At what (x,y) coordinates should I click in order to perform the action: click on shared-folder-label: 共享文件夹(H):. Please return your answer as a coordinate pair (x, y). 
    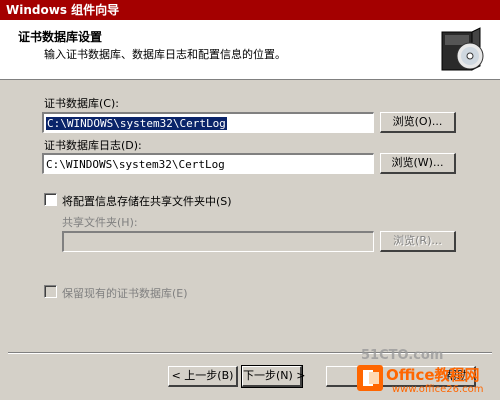
    Looking at the image, I should click on (100, 222).